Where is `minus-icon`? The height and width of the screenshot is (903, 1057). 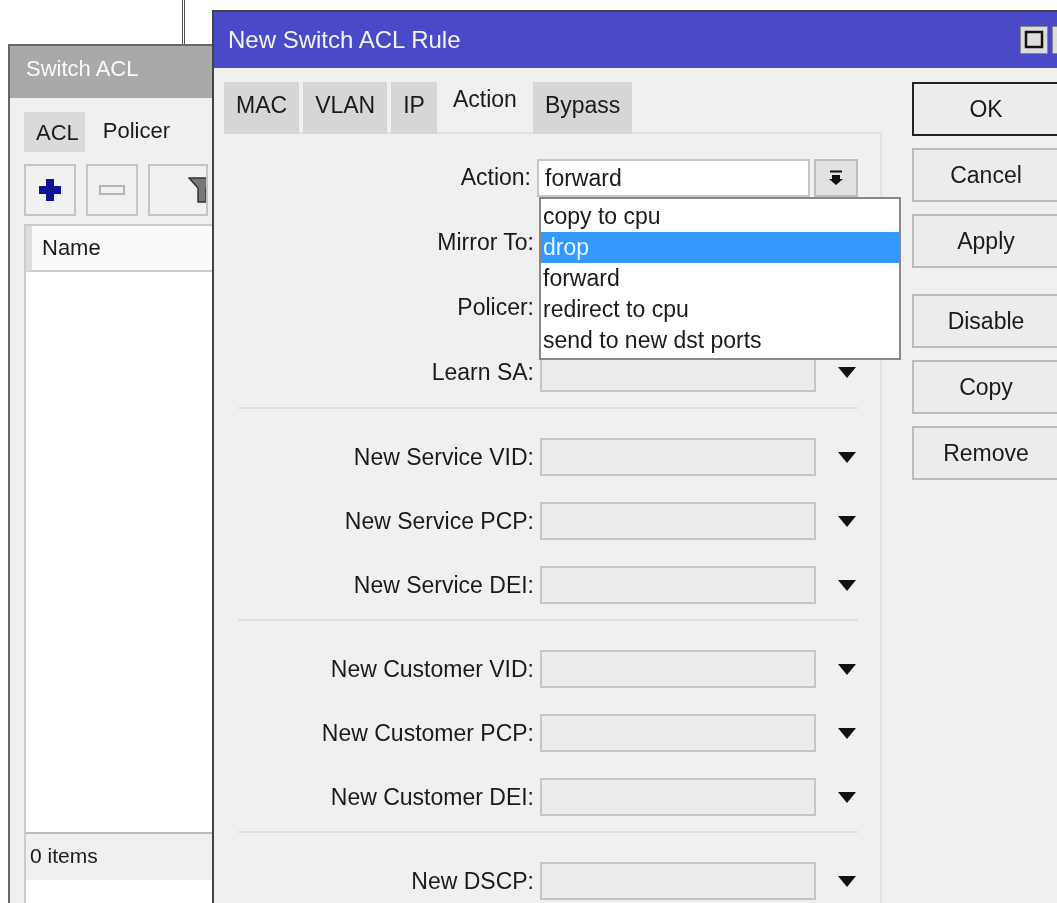 minus-icon is located at coordinates (112, 190).